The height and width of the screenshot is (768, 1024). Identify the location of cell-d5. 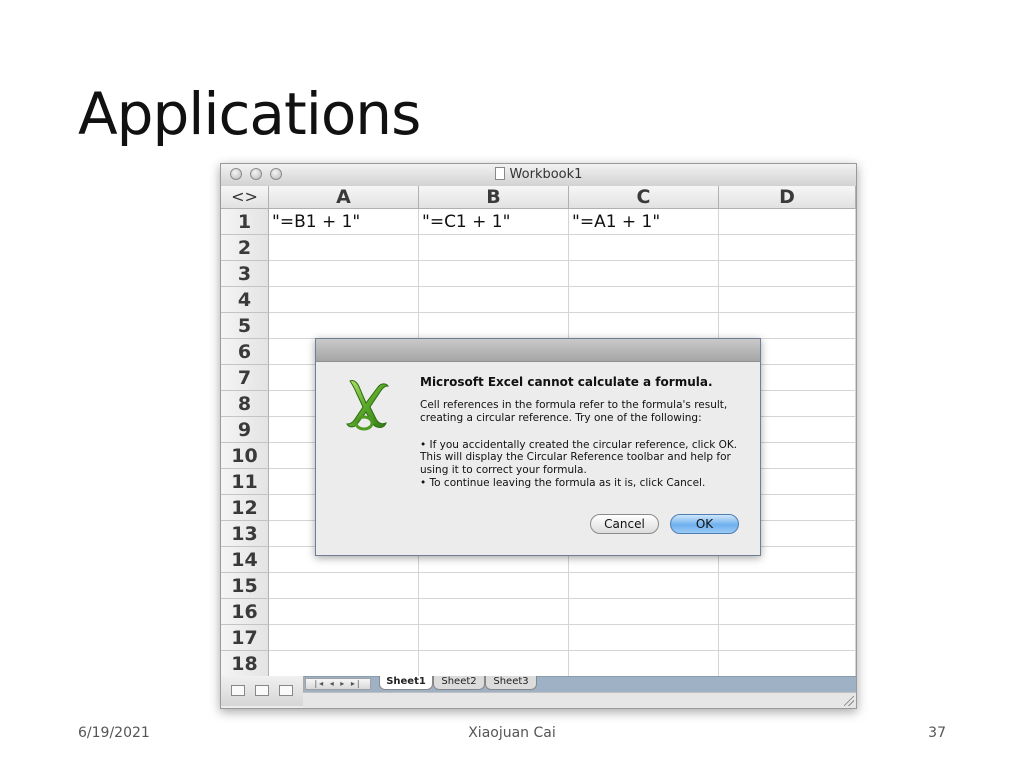
(787, 326).